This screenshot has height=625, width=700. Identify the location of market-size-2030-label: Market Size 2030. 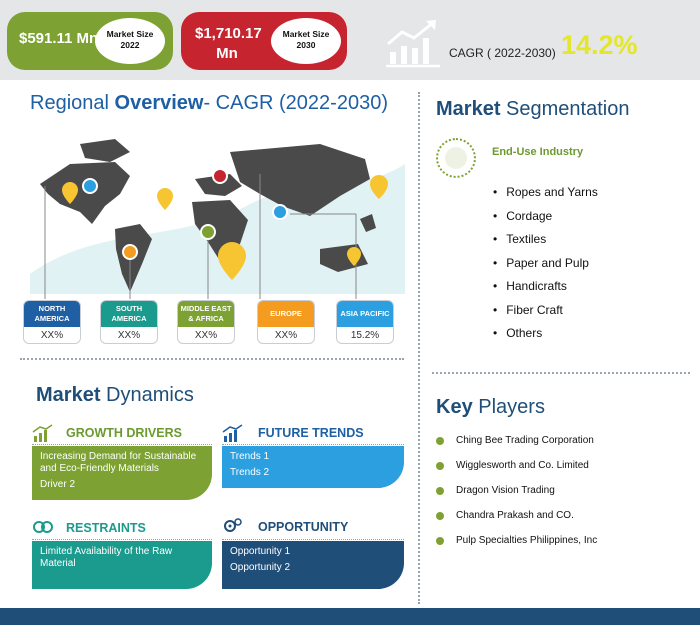
(306, 41).